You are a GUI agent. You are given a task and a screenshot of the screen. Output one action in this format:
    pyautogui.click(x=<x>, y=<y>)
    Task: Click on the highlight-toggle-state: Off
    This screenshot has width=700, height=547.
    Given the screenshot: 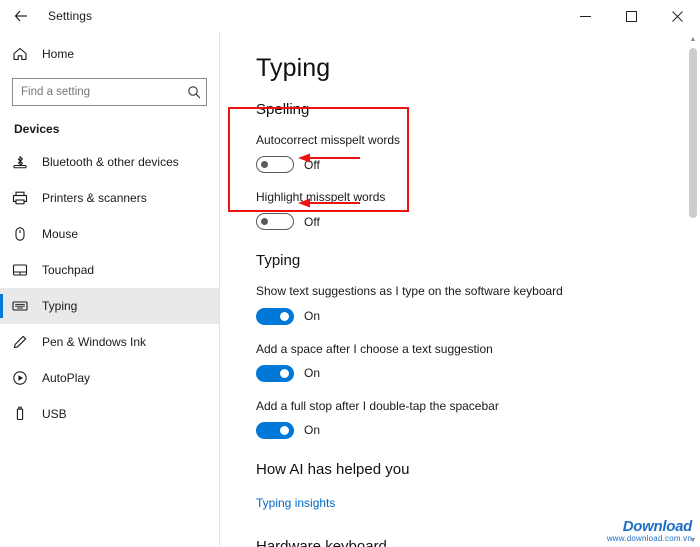 What is the action you would take?
    pyautogui.click(x=312, y=221)
    